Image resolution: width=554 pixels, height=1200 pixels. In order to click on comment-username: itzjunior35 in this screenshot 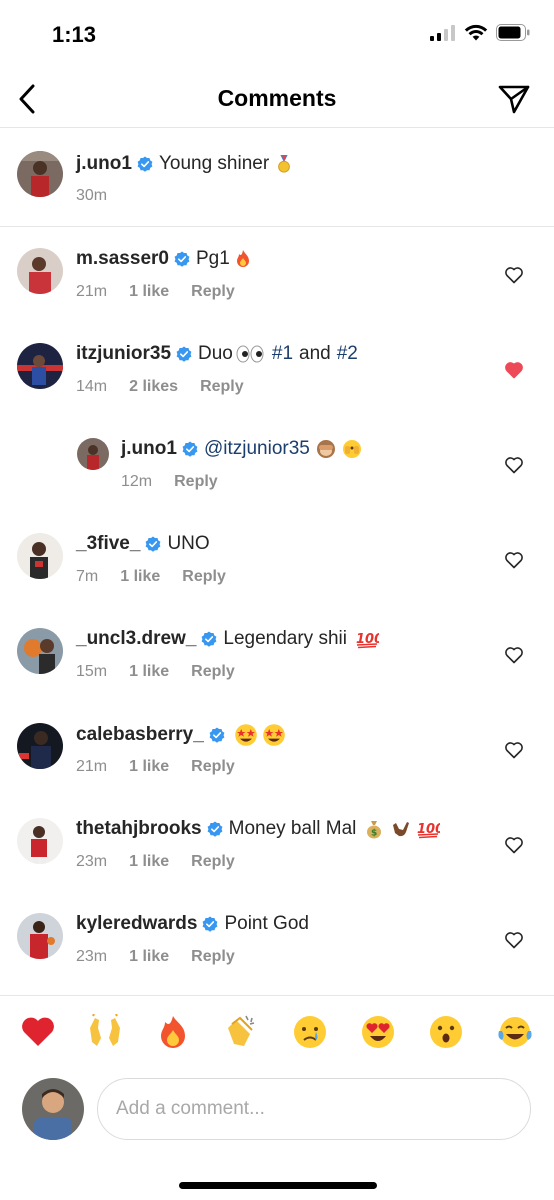, I will do `click(123, 354)`.